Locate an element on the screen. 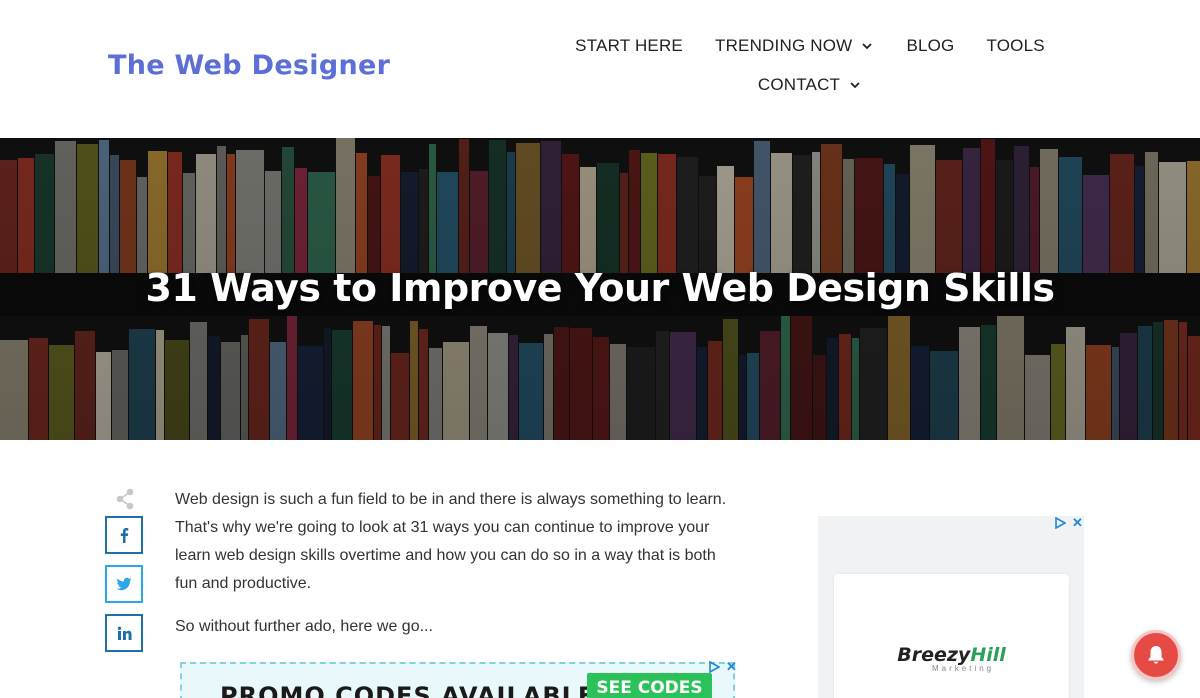  nav-item-label: TRENDING NOW is located at coordinates (783, 45).